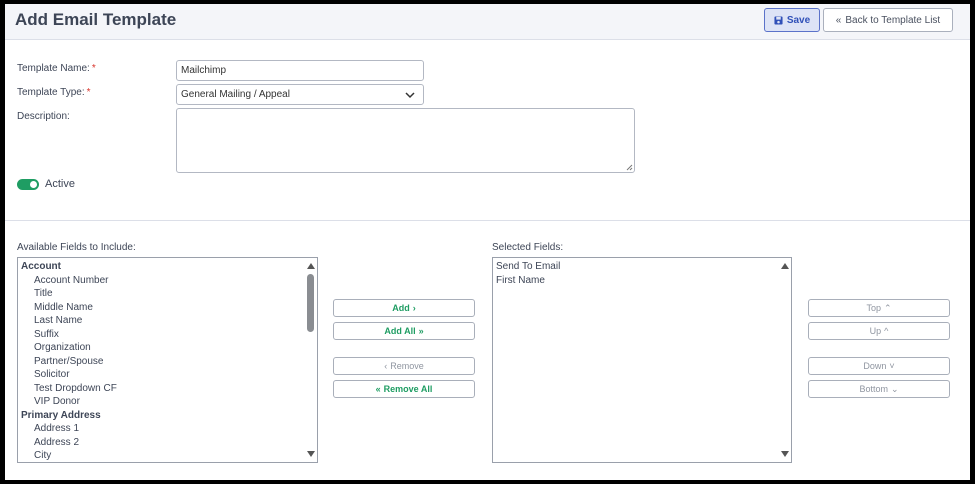 This screenshot has height=484, width=975. What do you see at coordinates (167, 321) in the screenshot?
I see `list-item: Last Name` at bounding box center [167, 321].